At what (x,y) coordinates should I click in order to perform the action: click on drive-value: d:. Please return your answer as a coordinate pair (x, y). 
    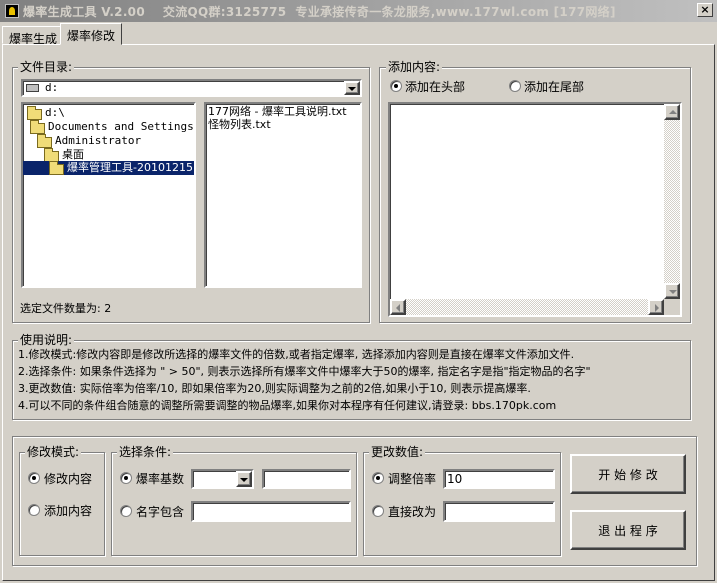
    Looking at the image, I should click on (52, 87).